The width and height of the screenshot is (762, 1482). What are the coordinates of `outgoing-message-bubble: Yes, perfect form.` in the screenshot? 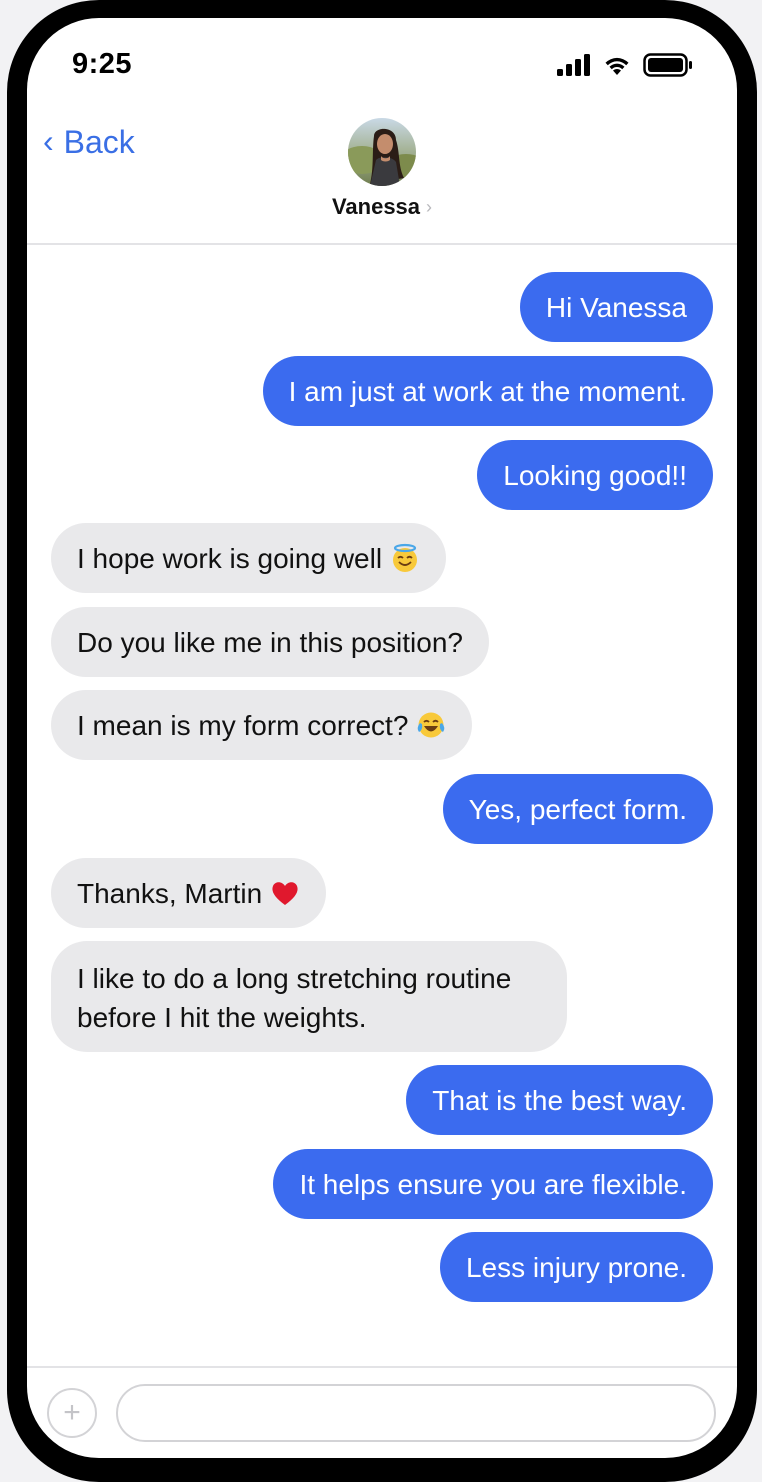 It's located at (577, 809).